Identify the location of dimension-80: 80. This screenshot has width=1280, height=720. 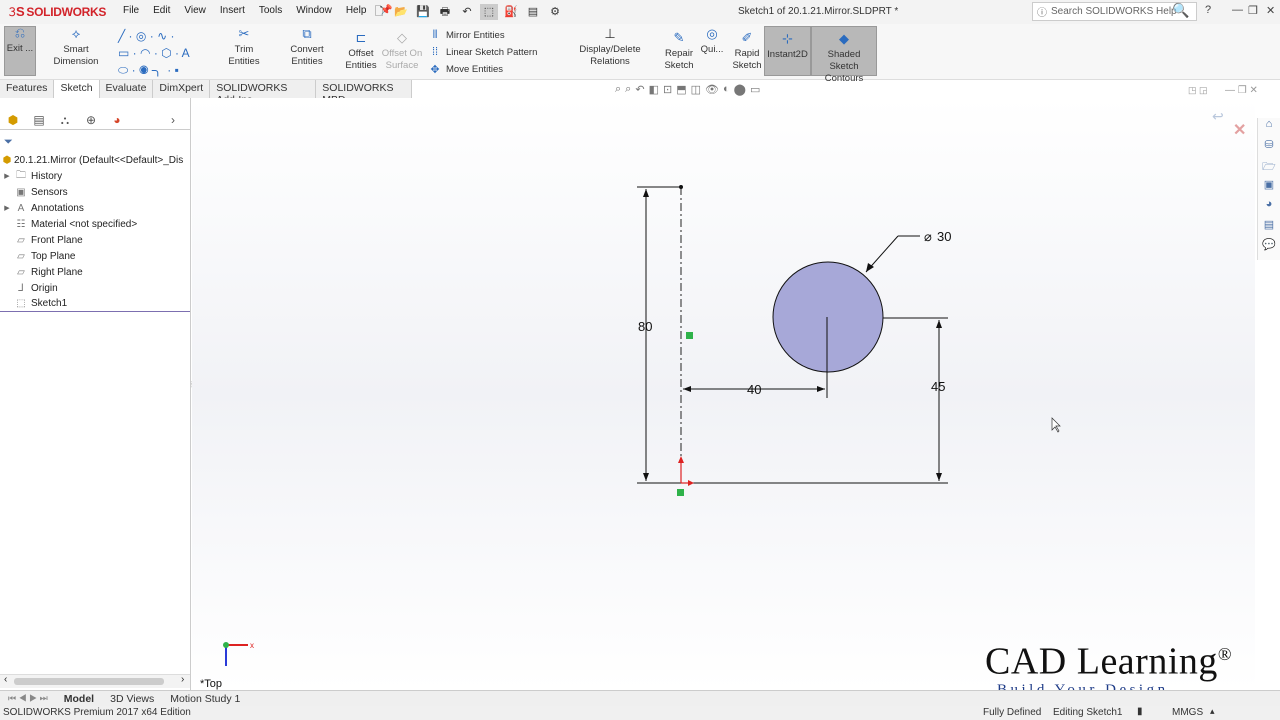
(645, 326).